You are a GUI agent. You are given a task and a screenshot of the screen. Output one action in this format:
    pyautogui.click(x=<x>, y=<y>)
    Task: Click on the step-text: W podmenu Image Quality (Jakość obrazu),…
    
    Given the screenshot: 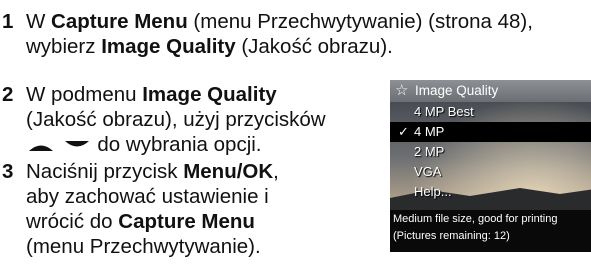 What is the action you would take?
    pyautogui.click(x=176, y=119)
    